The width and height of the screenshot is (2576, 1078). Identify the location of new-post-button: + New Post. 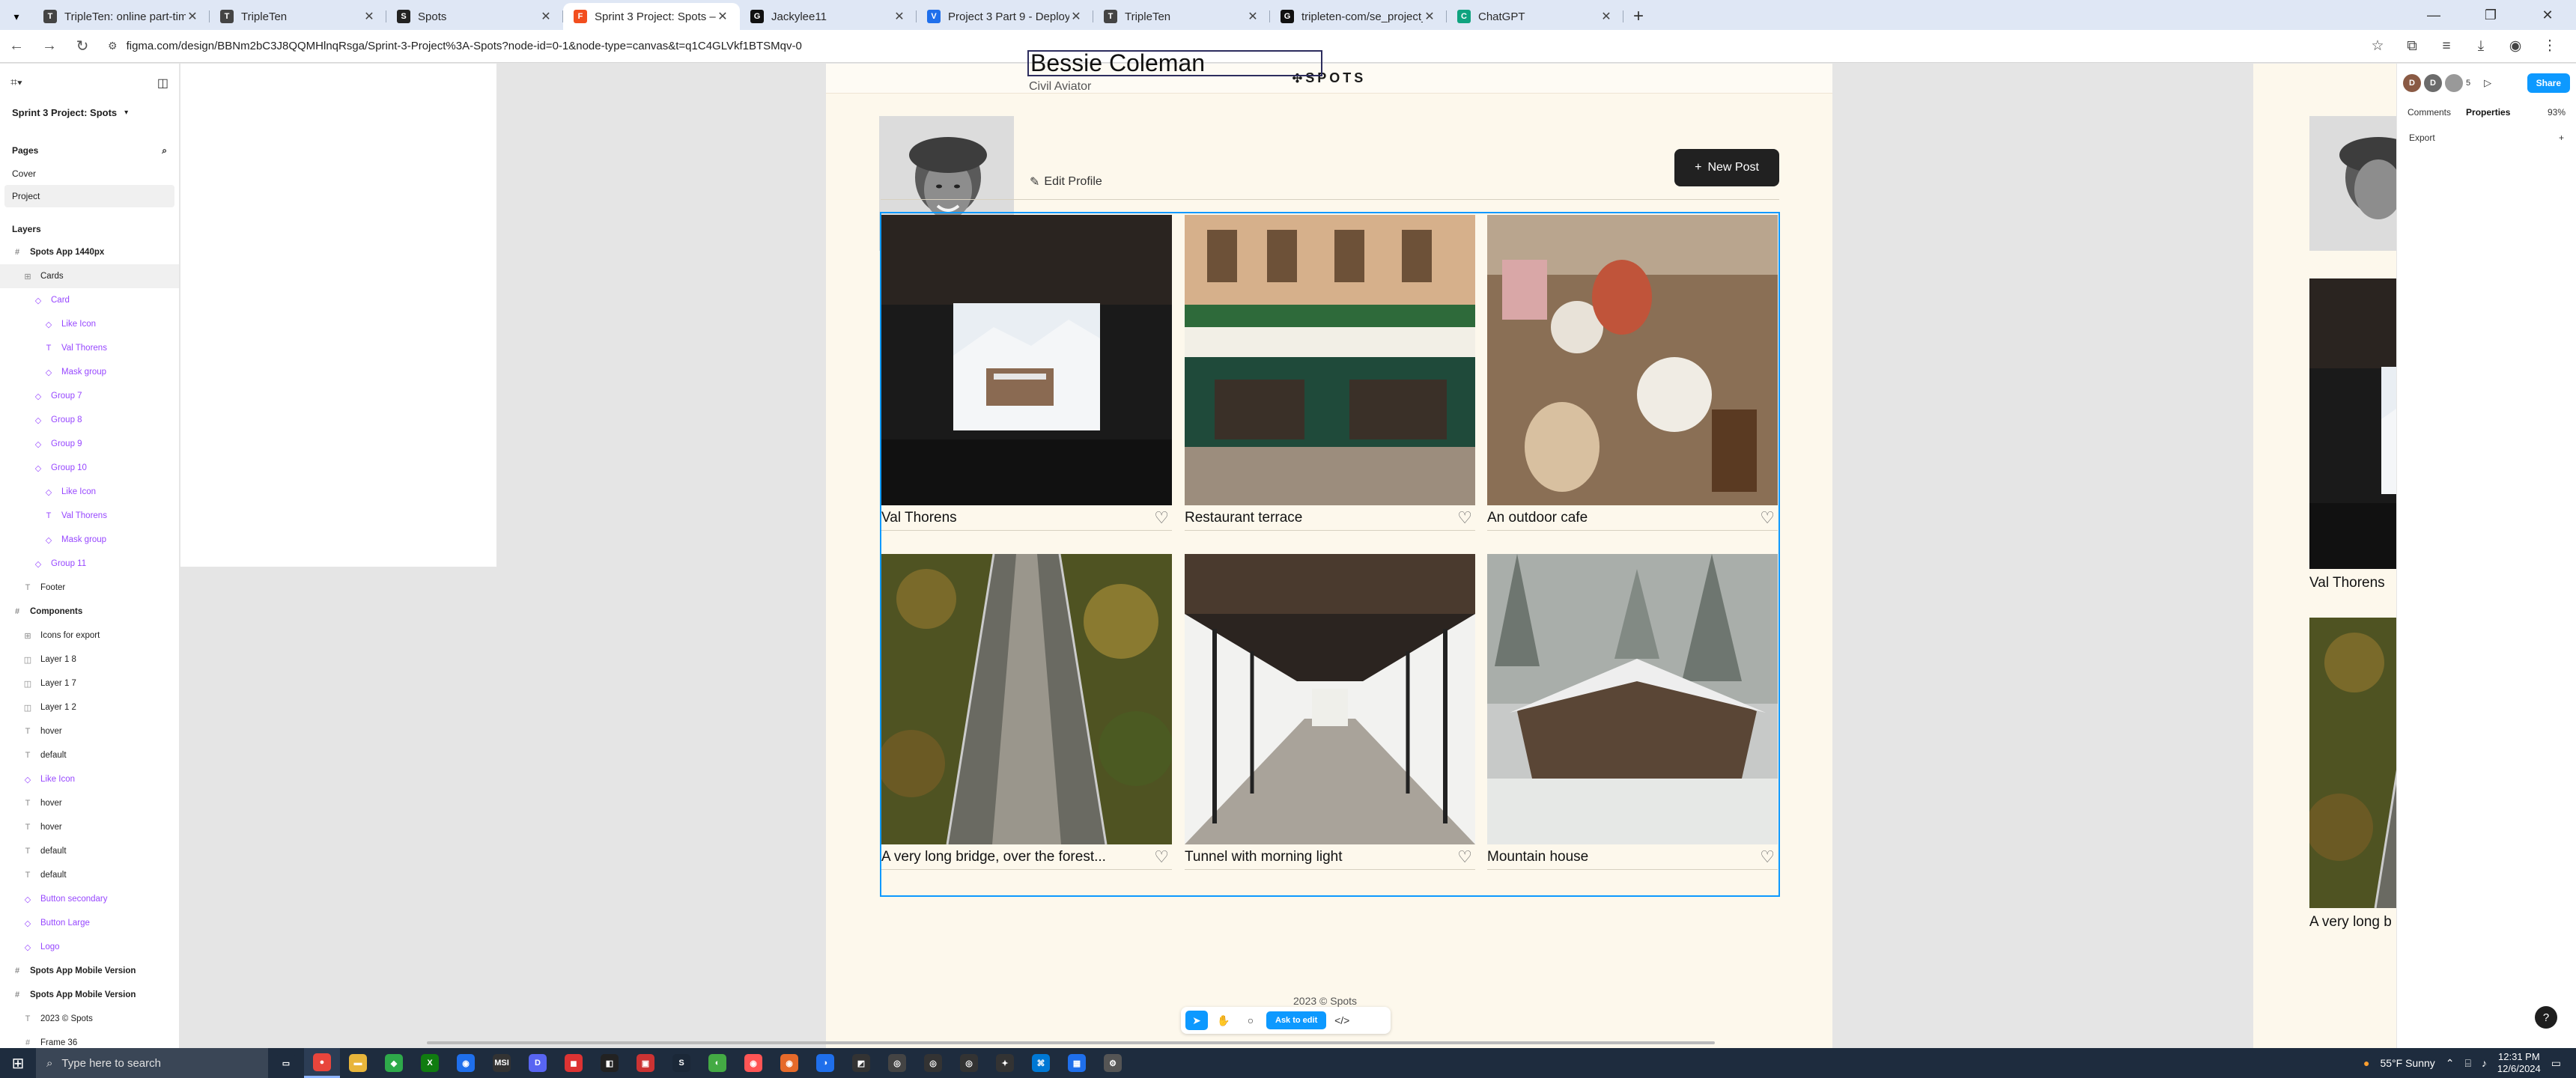
(1726, 167).